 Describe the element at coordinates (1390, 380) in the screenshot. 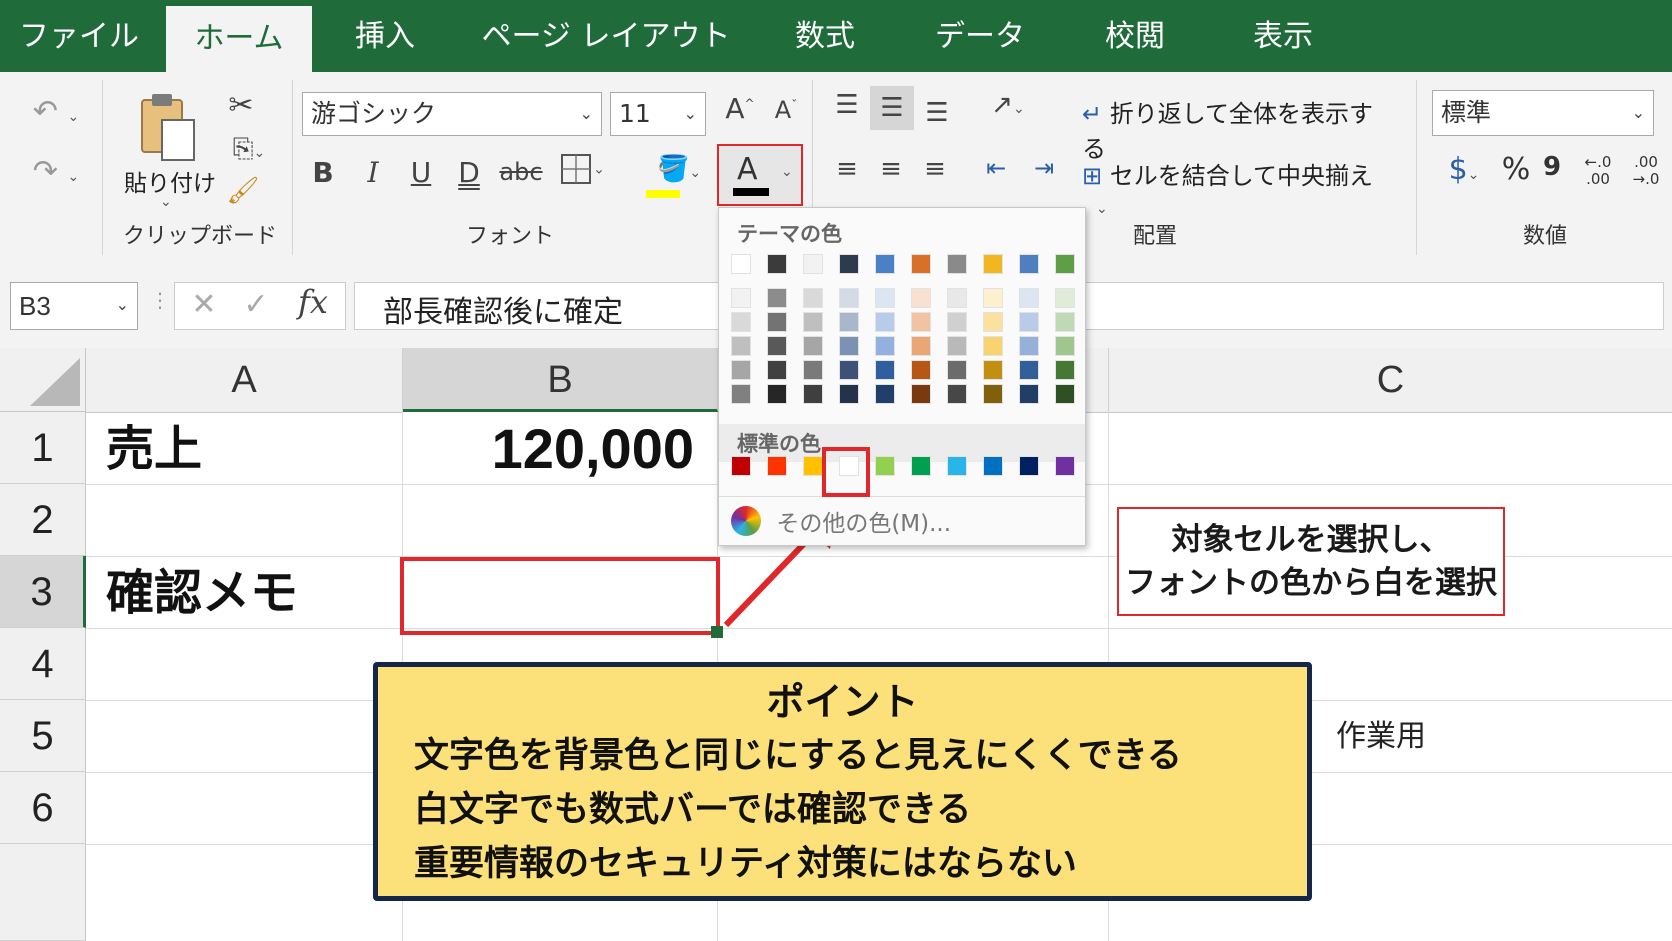

I see `column-header-c: C` at that location.